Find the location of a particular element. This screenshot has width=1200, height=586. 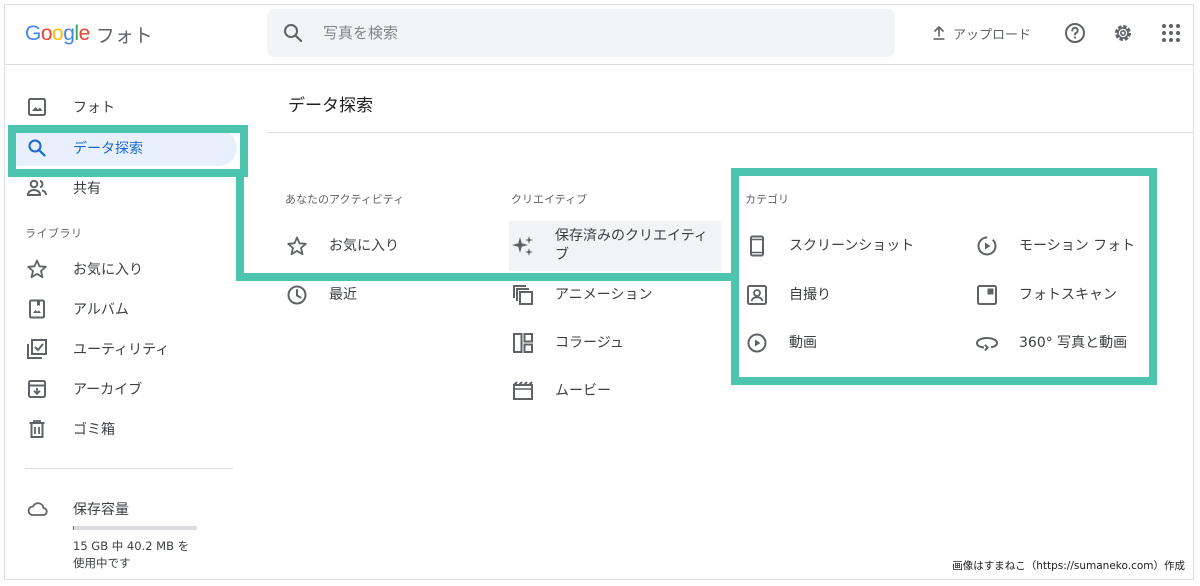

search-icon is located at coordinates (293, 33).